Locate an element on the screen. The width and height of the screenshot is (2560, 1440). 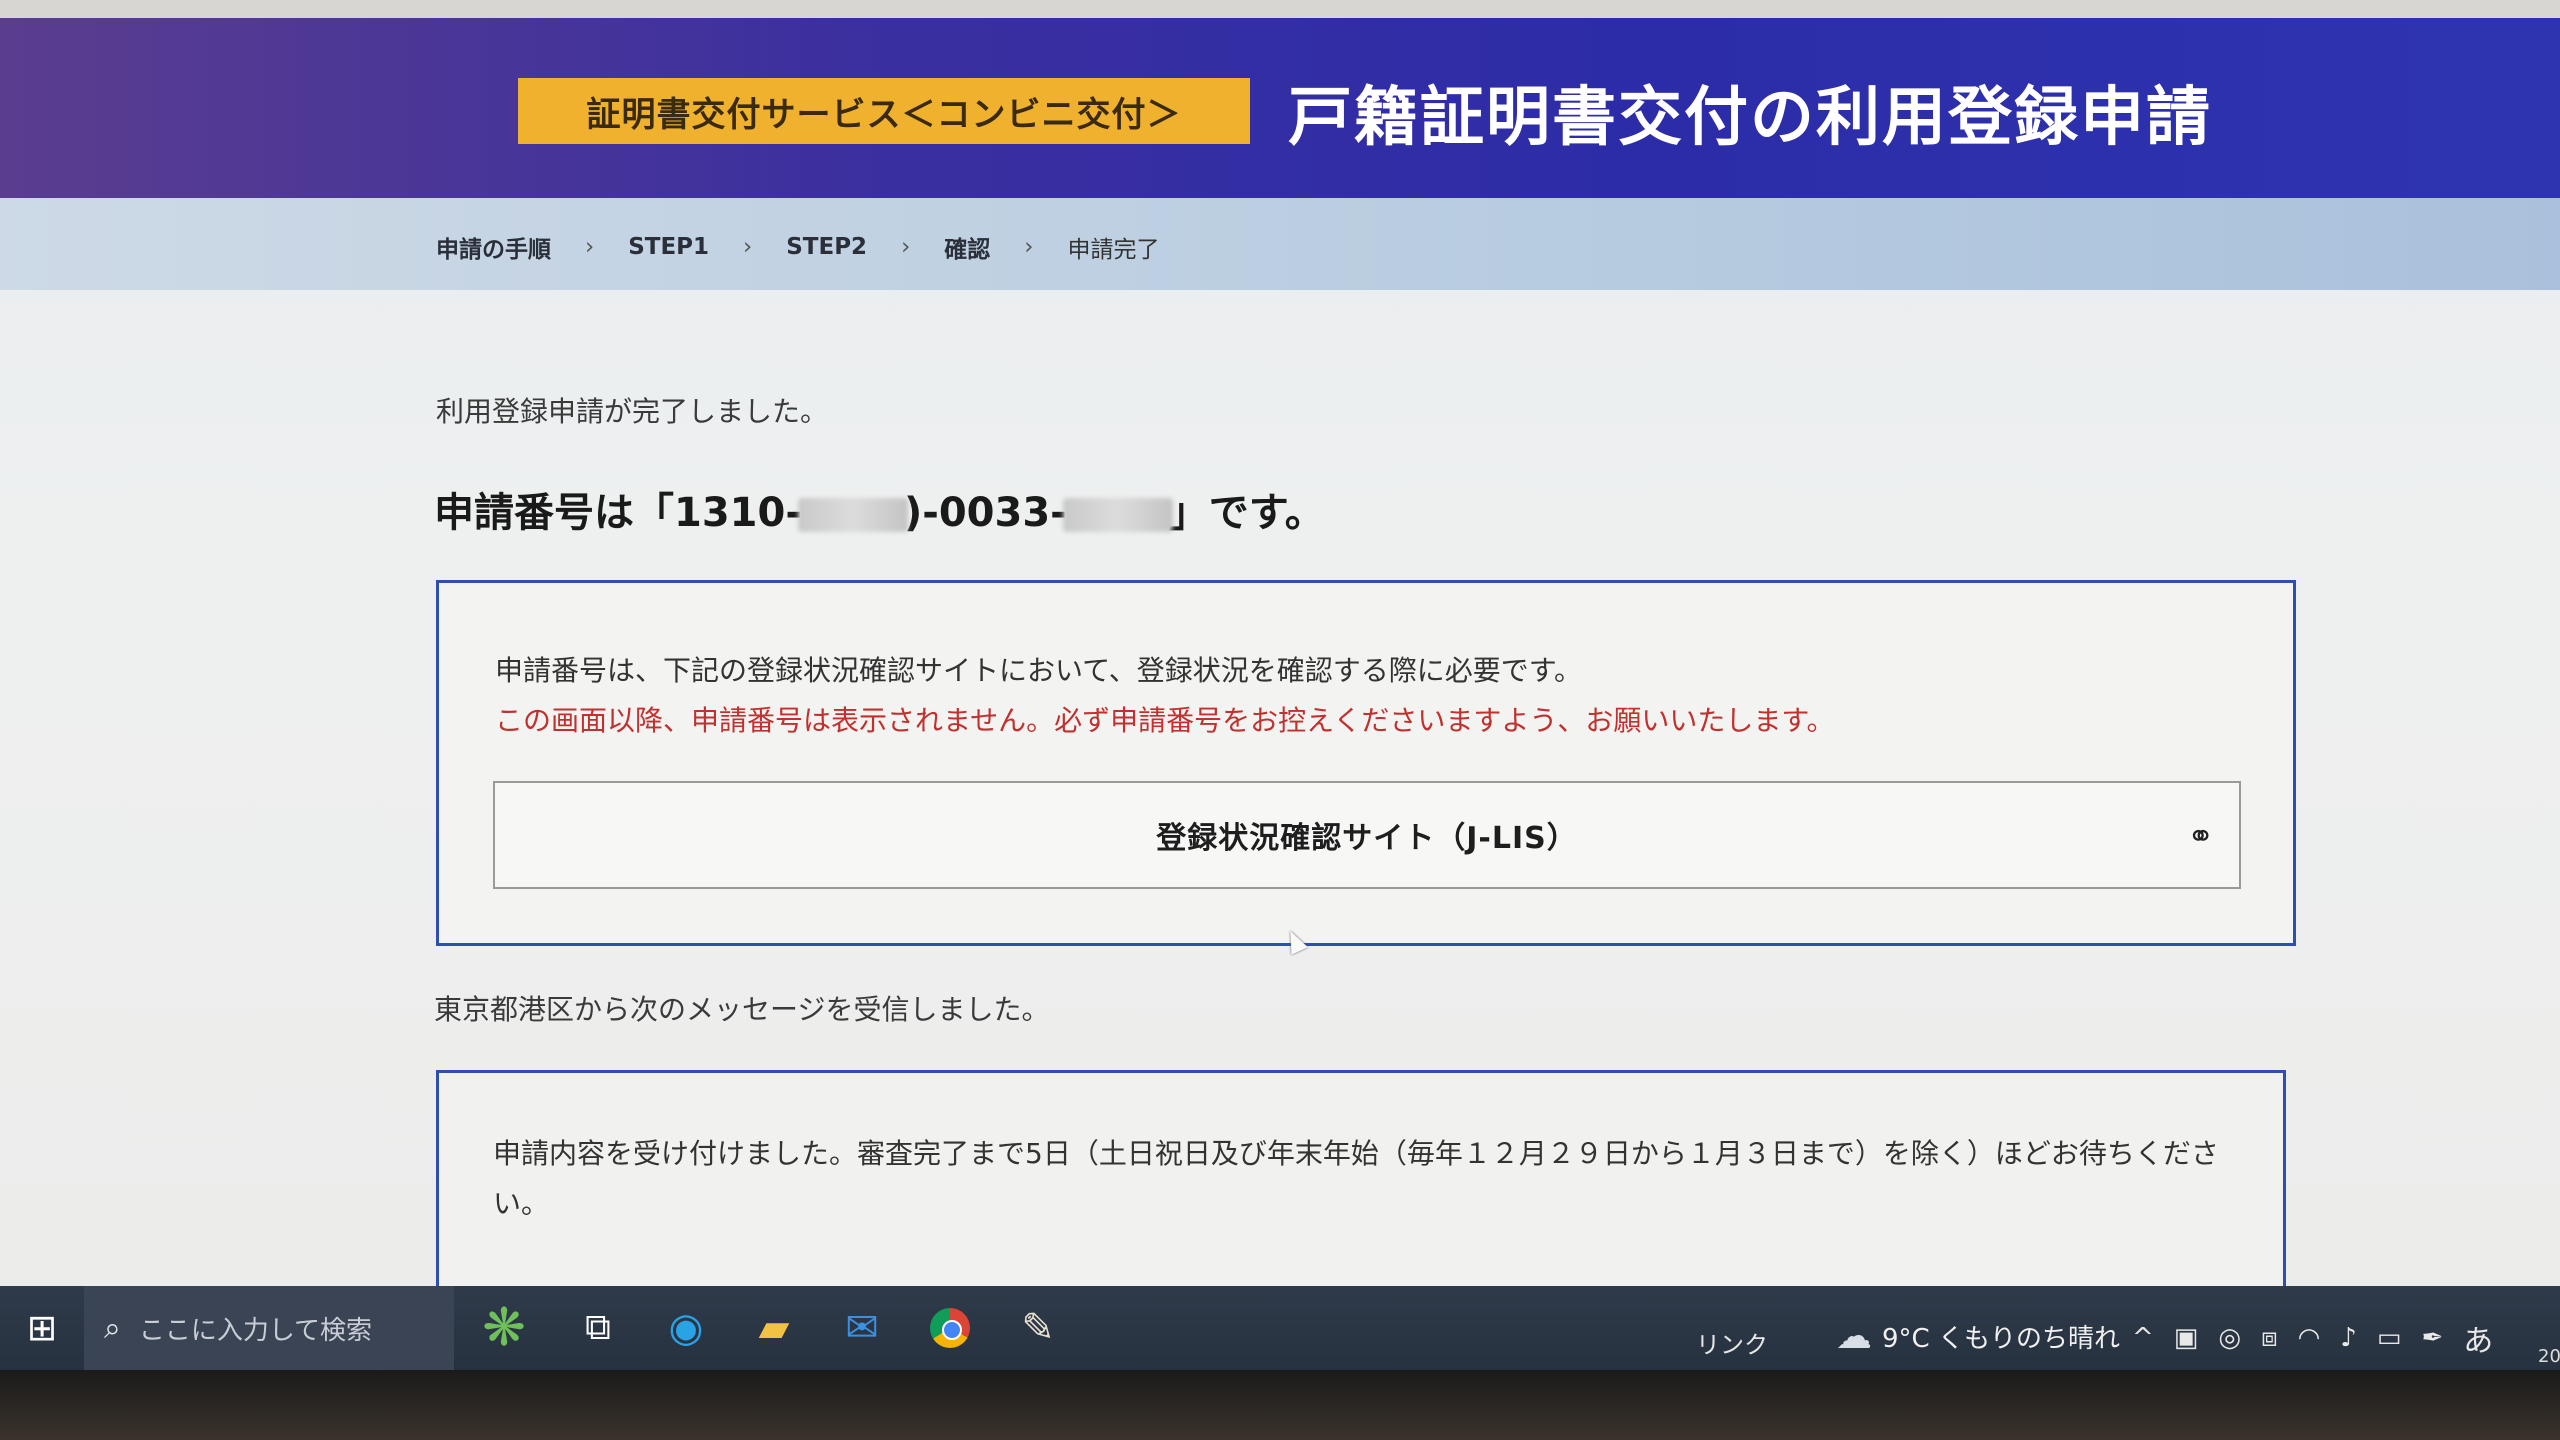
cloud-icon: ☁ is located at coordinates (1854, 1336).